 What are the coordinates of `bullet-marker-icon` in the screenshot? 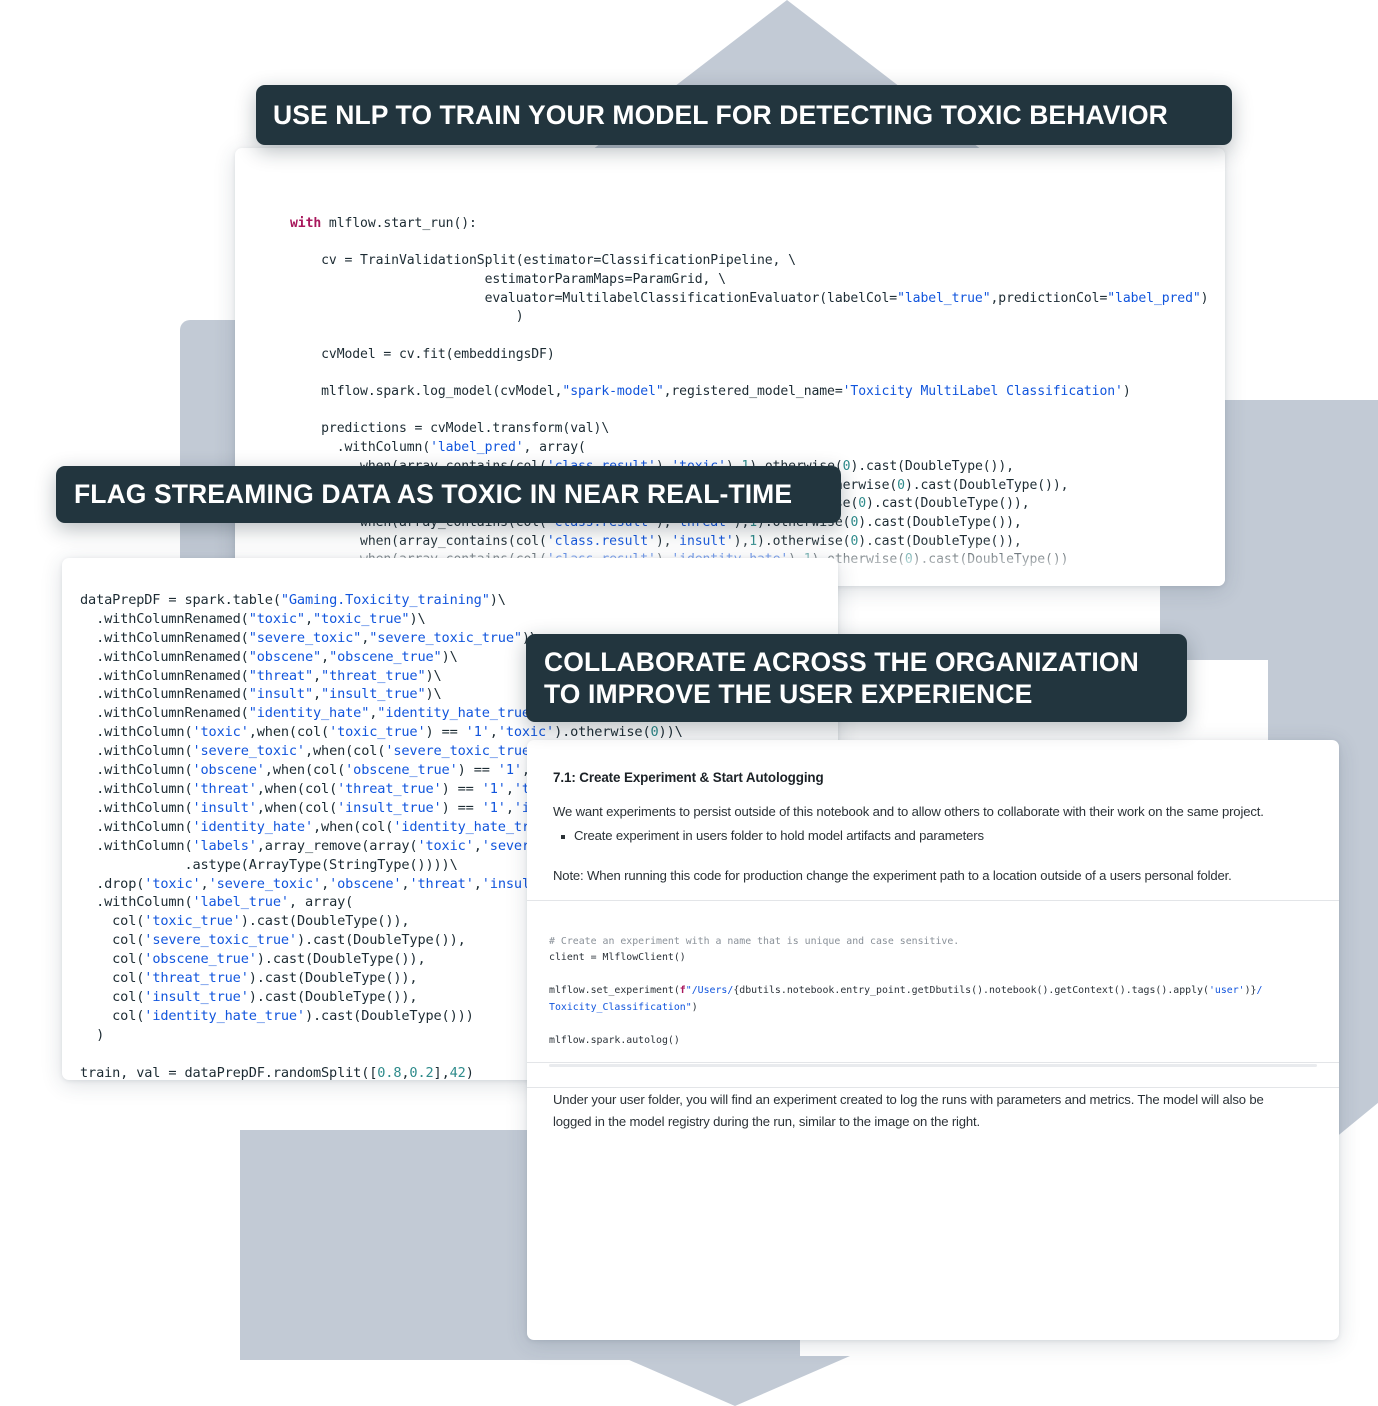 It's located at (563, 836).